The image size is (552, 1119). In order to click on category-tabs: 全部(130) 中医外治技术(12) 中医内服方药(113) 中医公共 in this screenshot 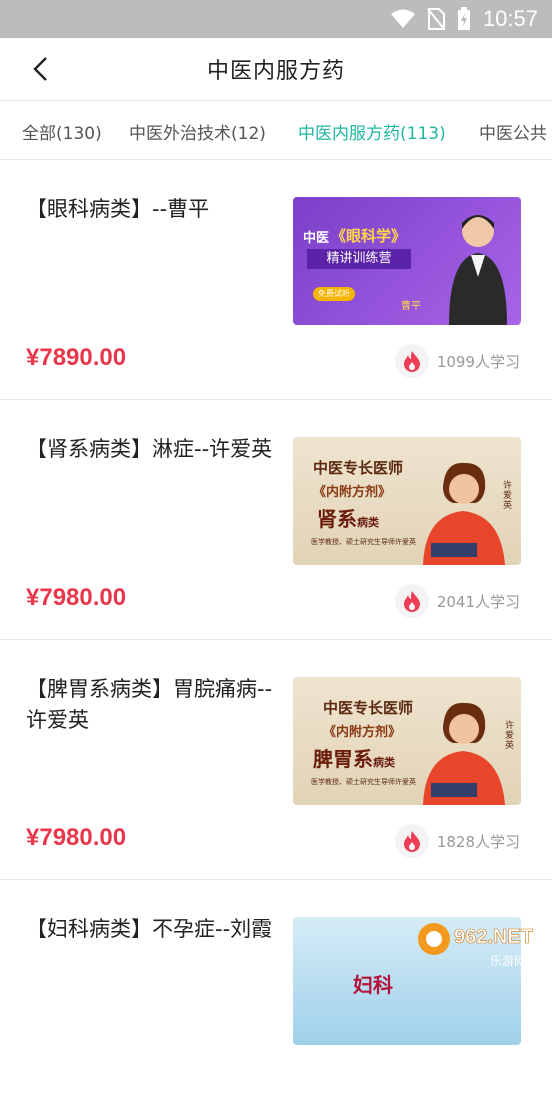, I will do `click(276, 130)`.